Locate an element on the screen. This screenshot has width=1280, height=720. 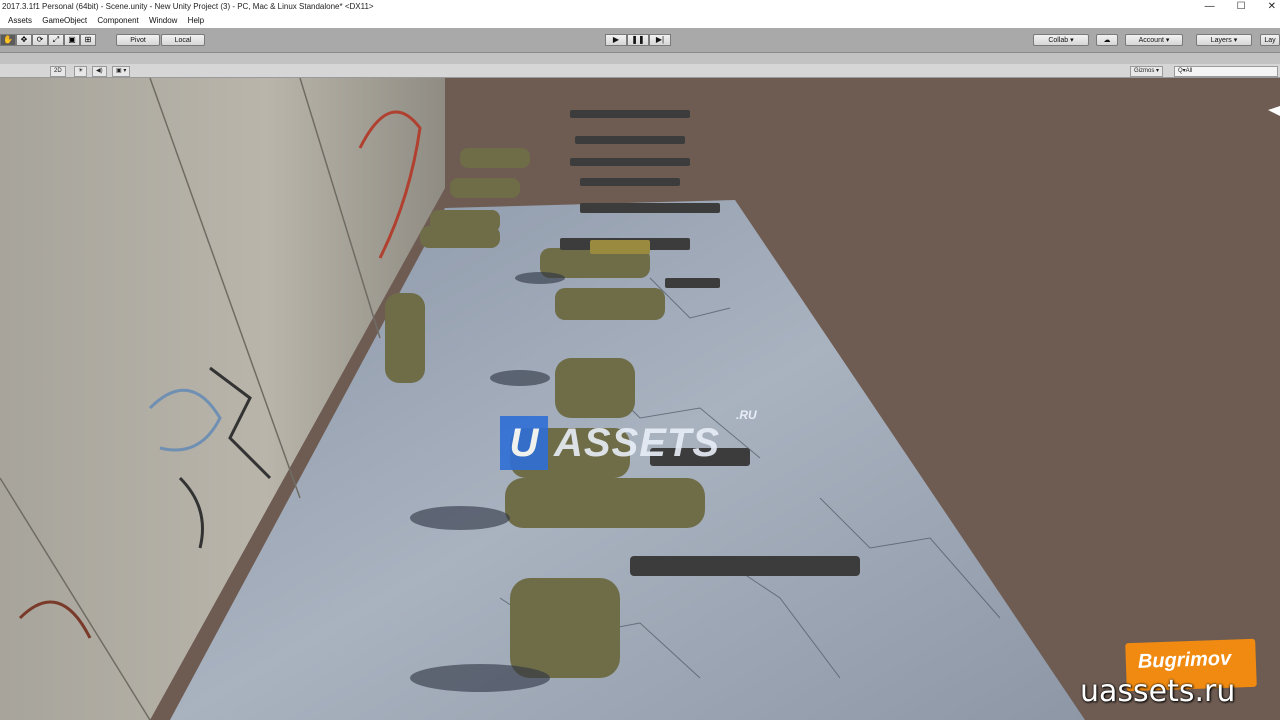
pause-button: ❚❚ is located at coordinates (638, 40).